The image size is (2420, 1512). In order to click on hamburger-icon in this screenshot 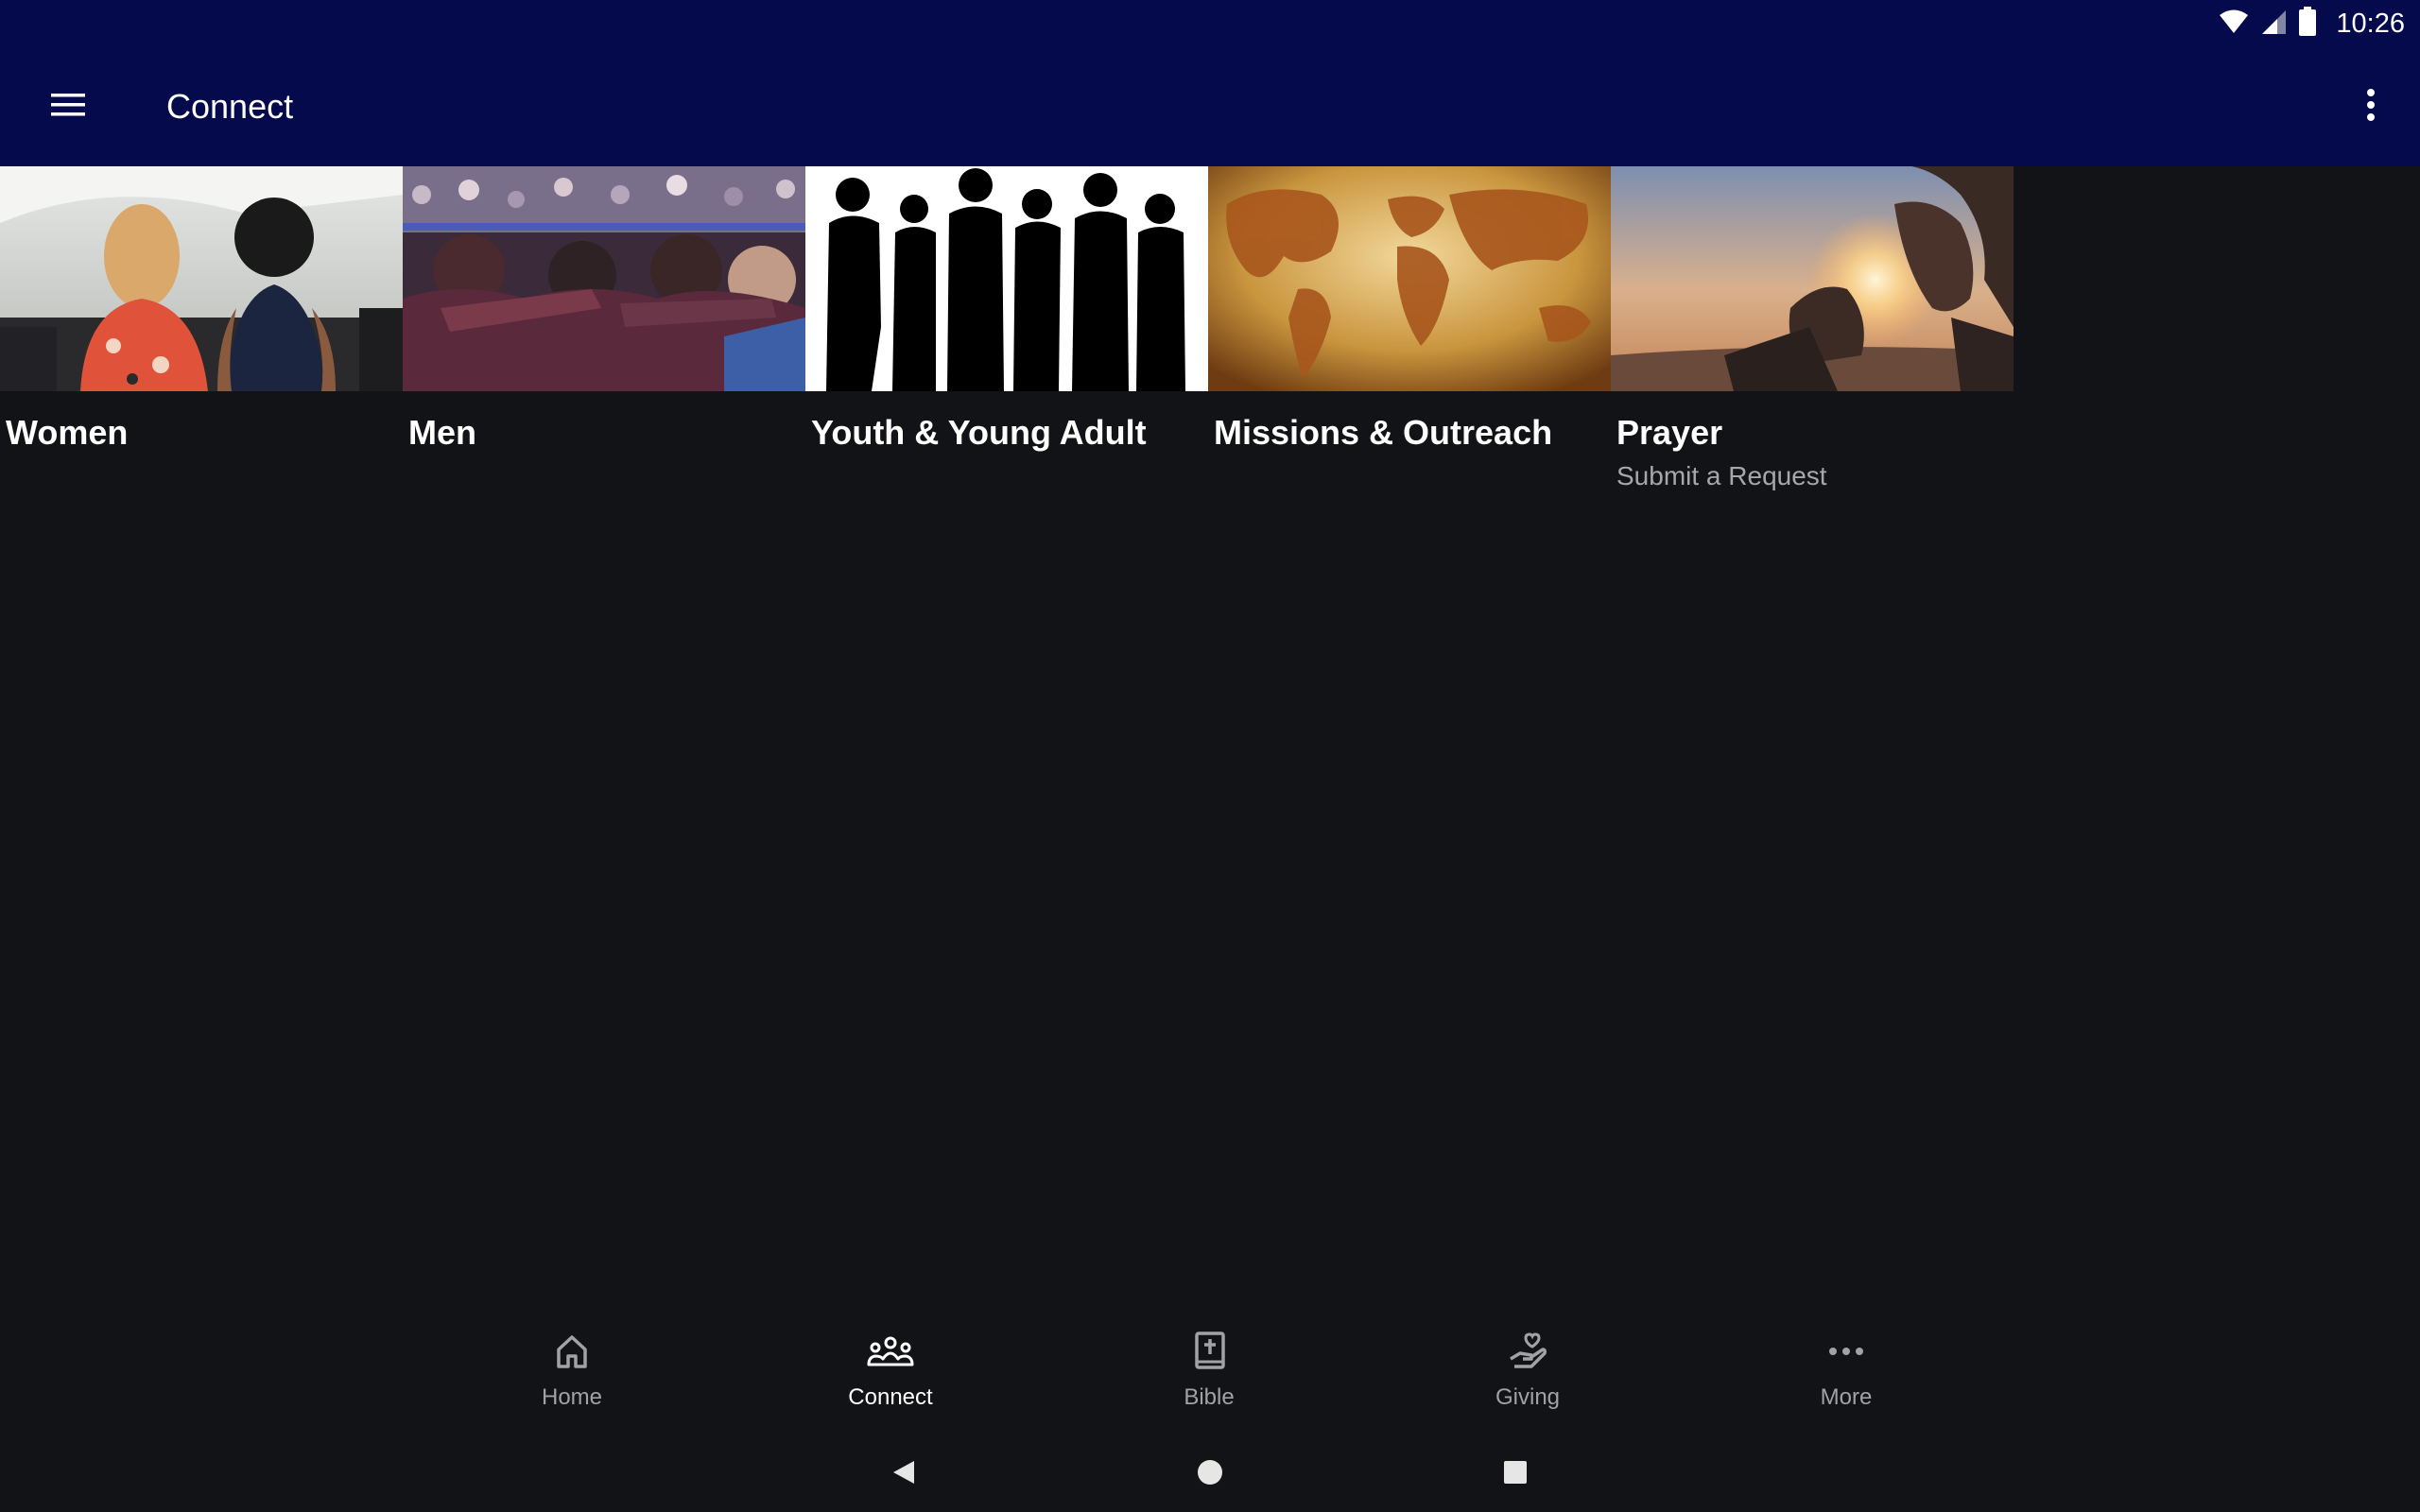, I will do `click(68, 107)`.